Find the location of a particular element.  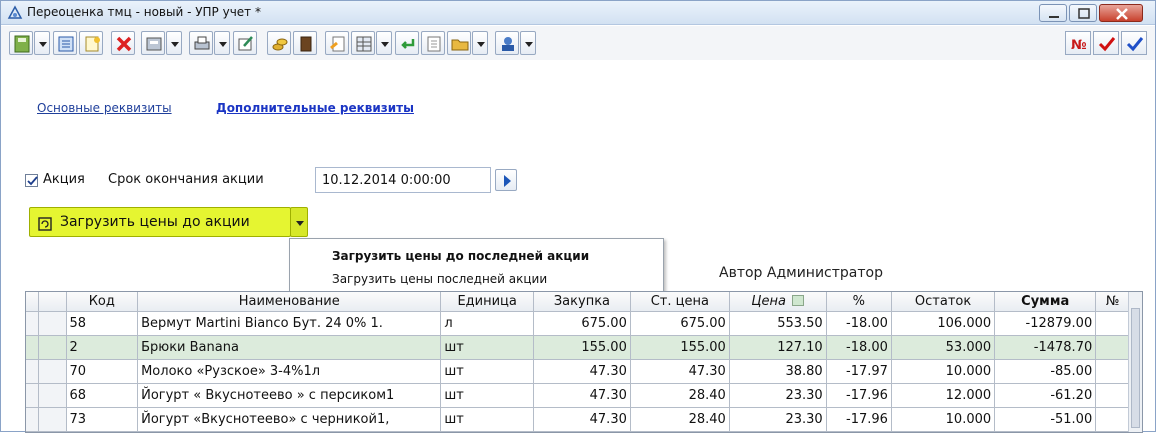

cell-price: 38.80 is located at coordinates (778, 371).